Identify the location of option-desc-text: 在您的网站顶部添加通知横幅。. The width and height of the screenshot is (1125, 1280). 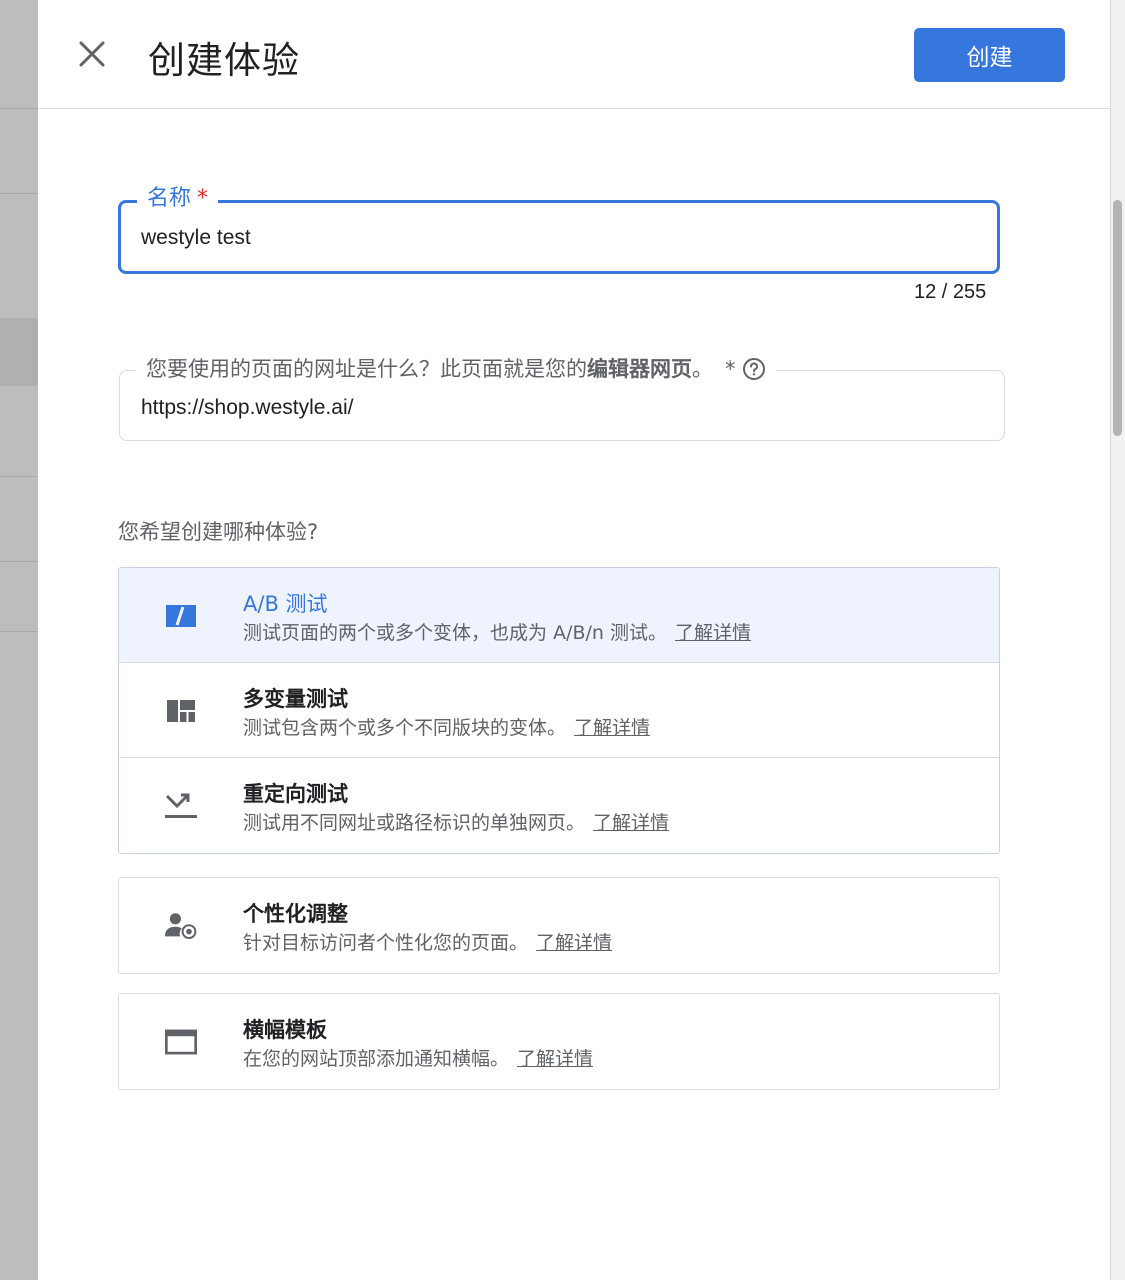
(376, 1059).